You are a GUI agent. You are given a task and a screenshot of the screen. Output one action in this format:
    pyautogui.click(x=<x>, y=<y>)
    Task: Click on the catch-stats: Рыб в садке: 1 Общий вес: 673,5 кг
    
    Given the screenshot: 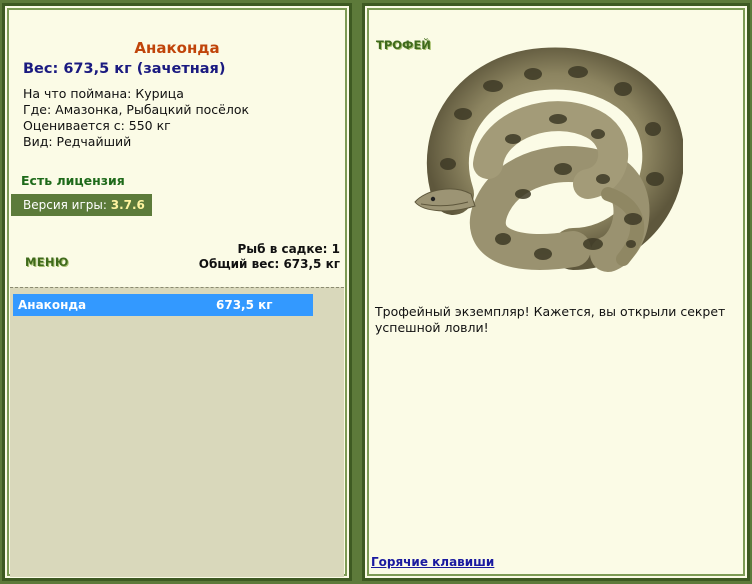 What is the action you would take?
    pyautogui.click(x=269, y=257)
    